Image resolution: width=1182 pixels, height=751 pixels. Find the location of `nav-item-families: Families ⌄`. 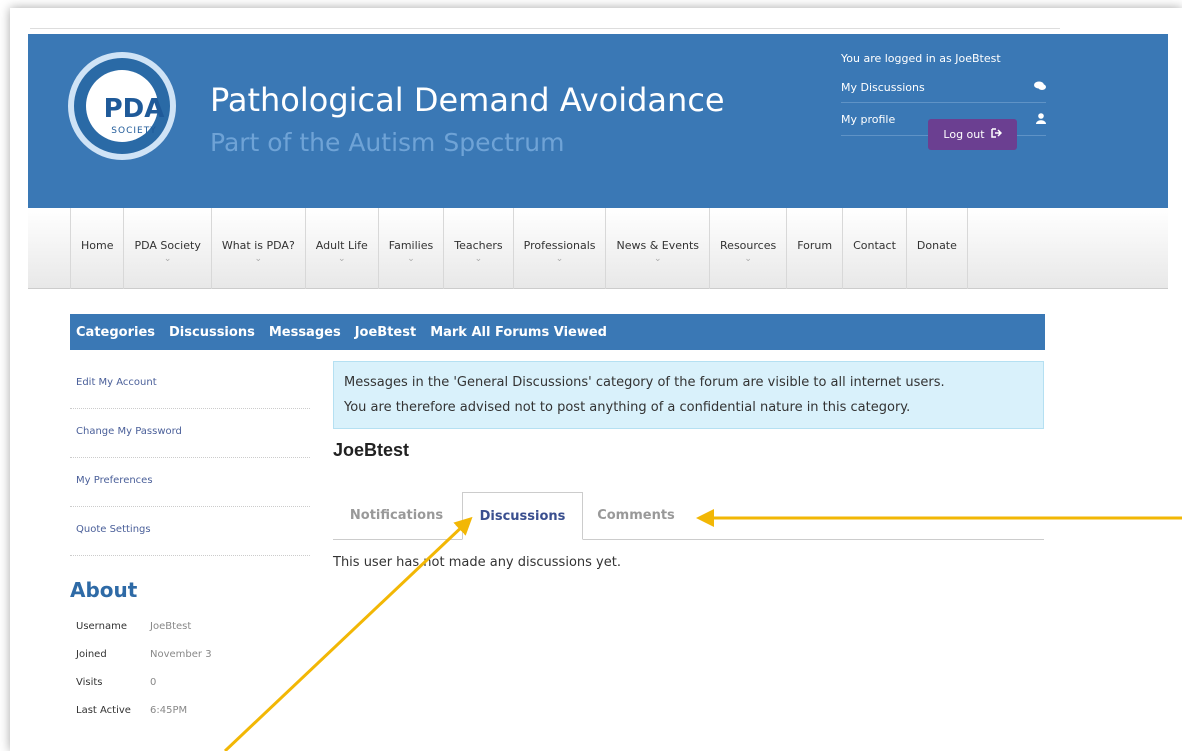

nav-item-families: Families ⌄ is located at coordinates (412, 248).